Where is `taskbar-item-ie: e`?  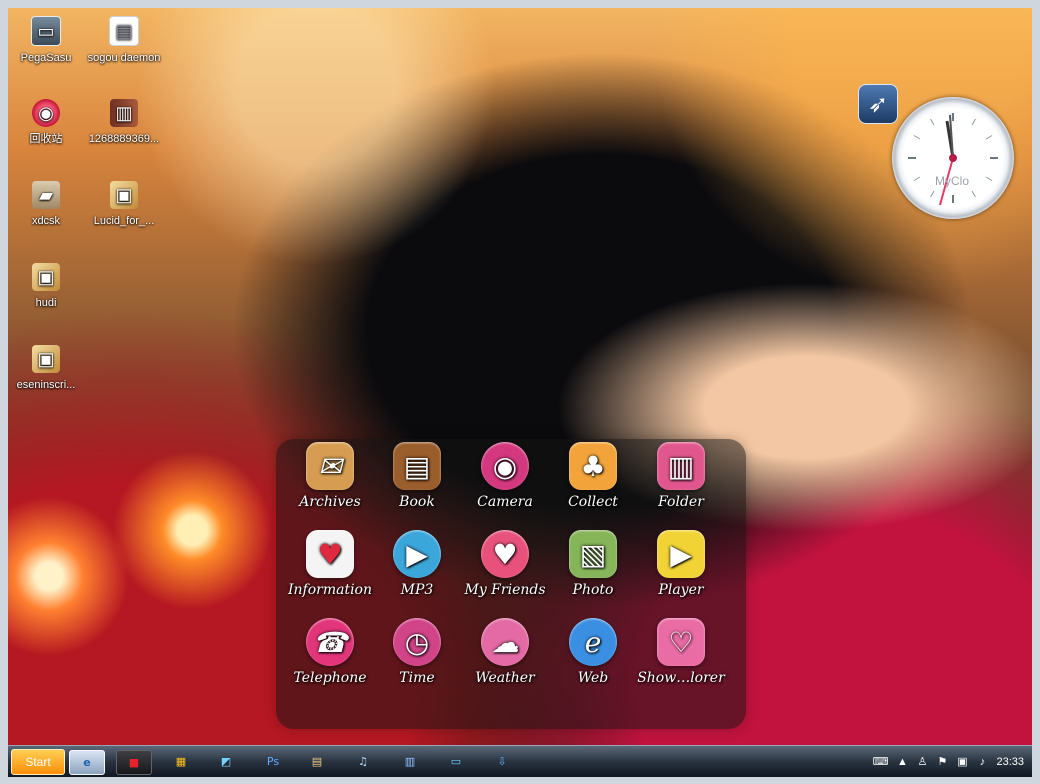
taskbar-item-ie: e is located at coordinates (87, 762).